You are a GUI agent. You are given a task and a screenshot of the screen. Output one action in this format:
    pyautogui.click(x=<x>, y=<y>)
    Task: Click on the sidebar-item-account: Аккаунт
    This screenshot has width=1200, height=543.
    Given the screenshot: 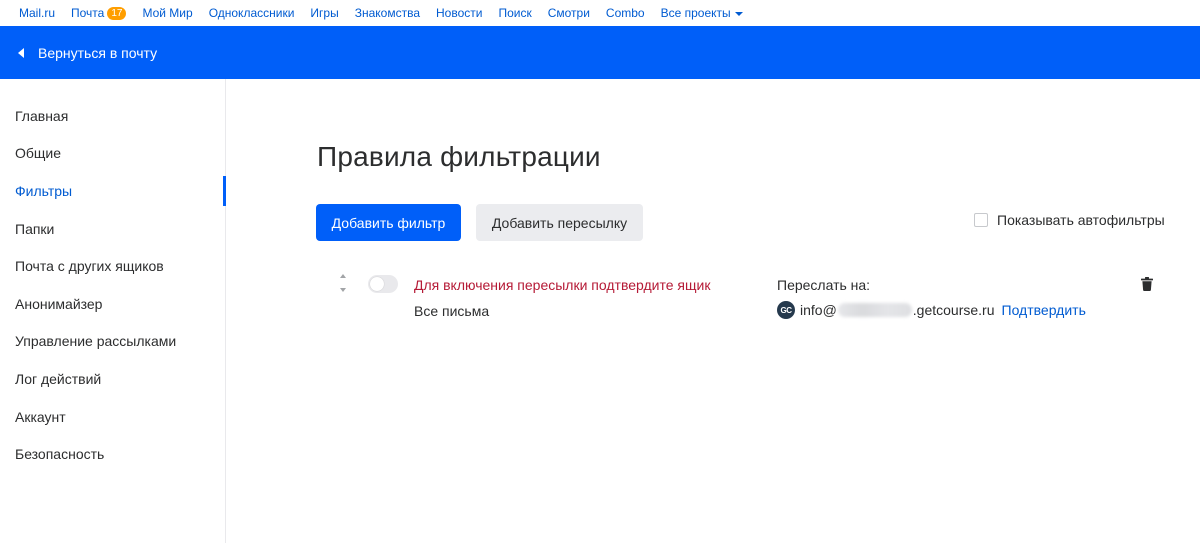 What is the action you would take?
    pyautogui.click(x=112, y=417)
    